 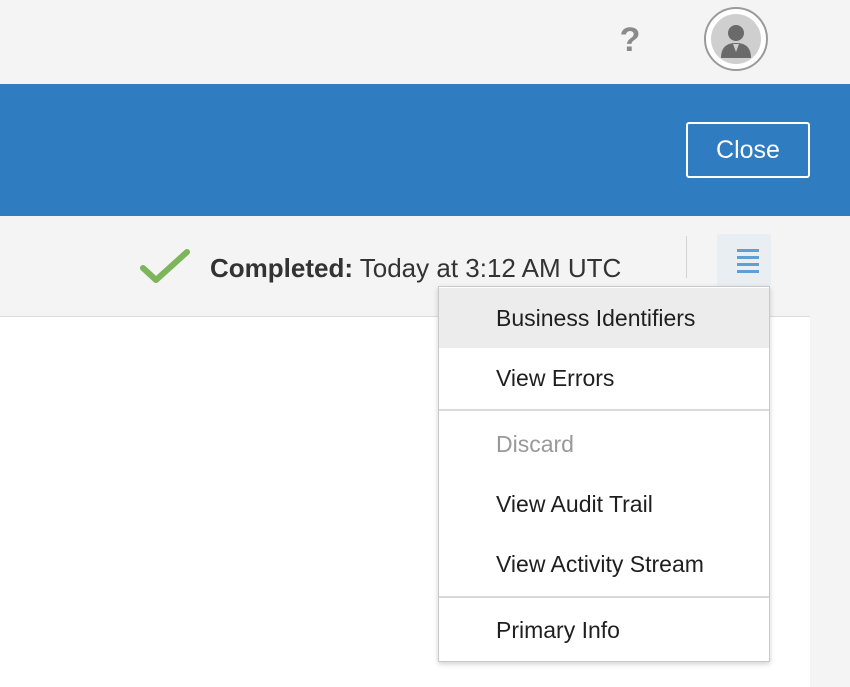 What do you see at coordinates (604, 504) in the screenshot?
I see `menu-item-view-audit-trail: View Audit Trail` at bounding box center [604, 504].